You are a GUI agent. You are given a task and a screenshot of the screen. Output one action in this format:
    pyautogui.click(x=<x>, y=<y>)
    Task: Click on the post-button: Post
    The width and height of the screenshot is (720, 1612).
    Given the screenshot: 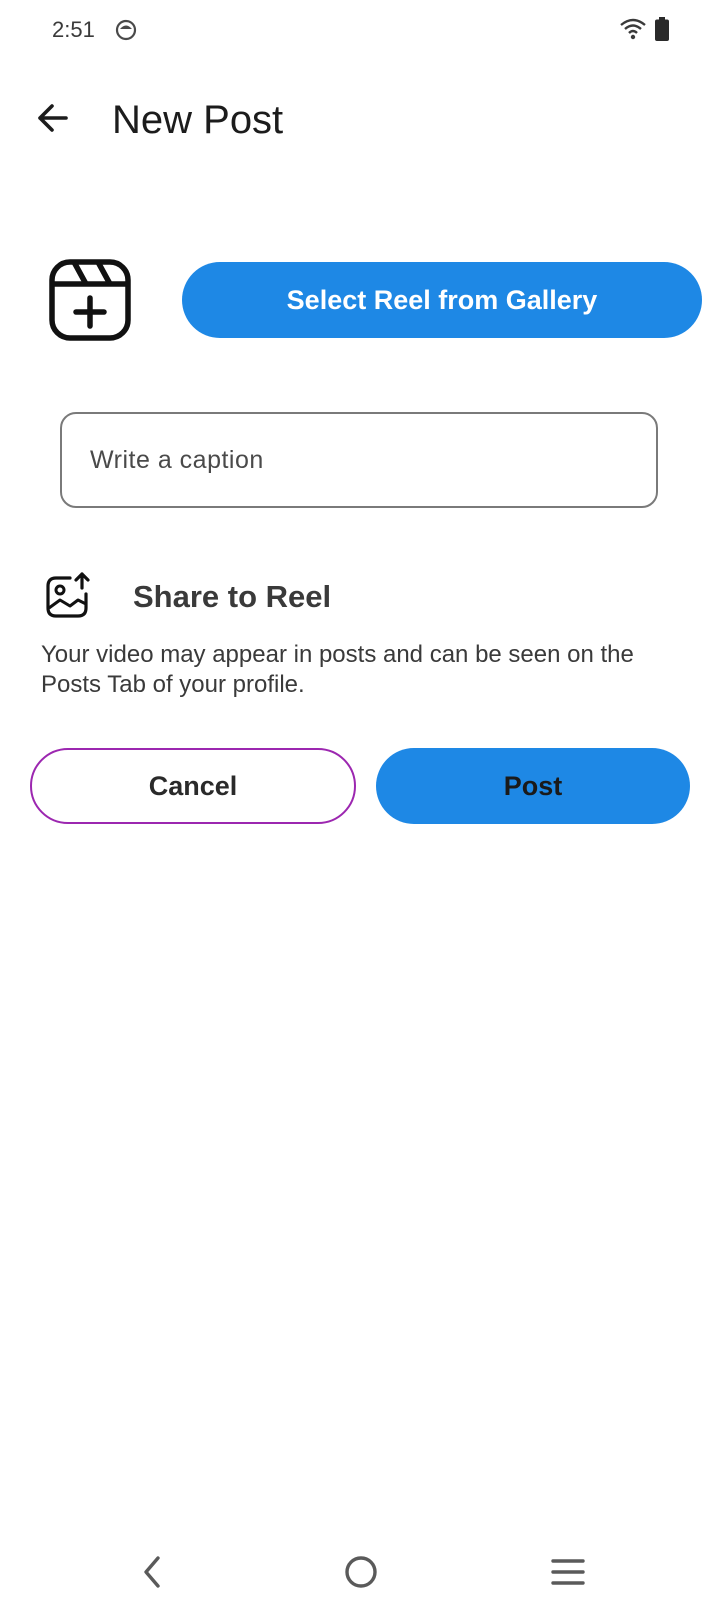 What is the action you would take?
    pyautogui.click(x=533, y=786)
    